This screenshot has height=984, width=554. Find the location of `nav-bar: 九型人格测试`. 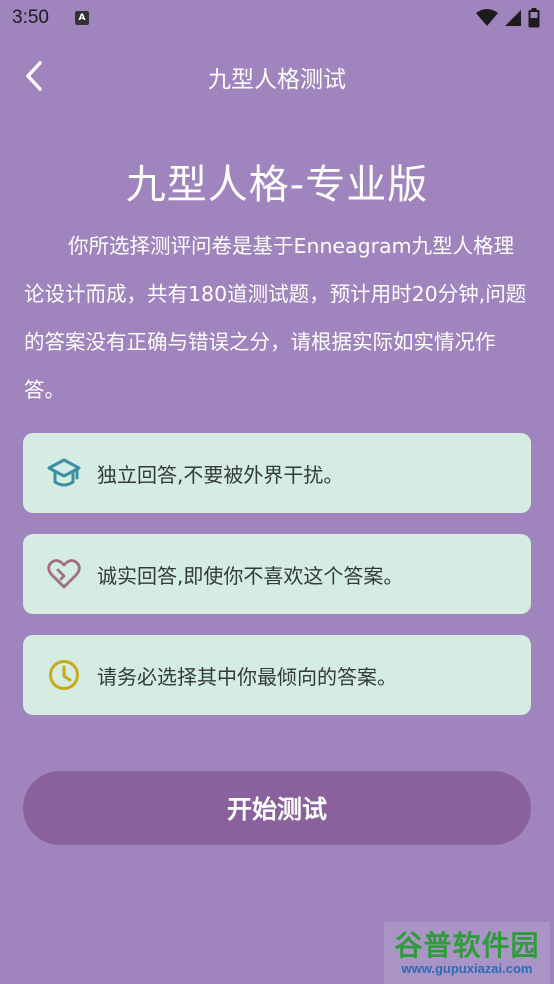

nav-bar: 九型人格测试 is located at coordinates (277, 76).